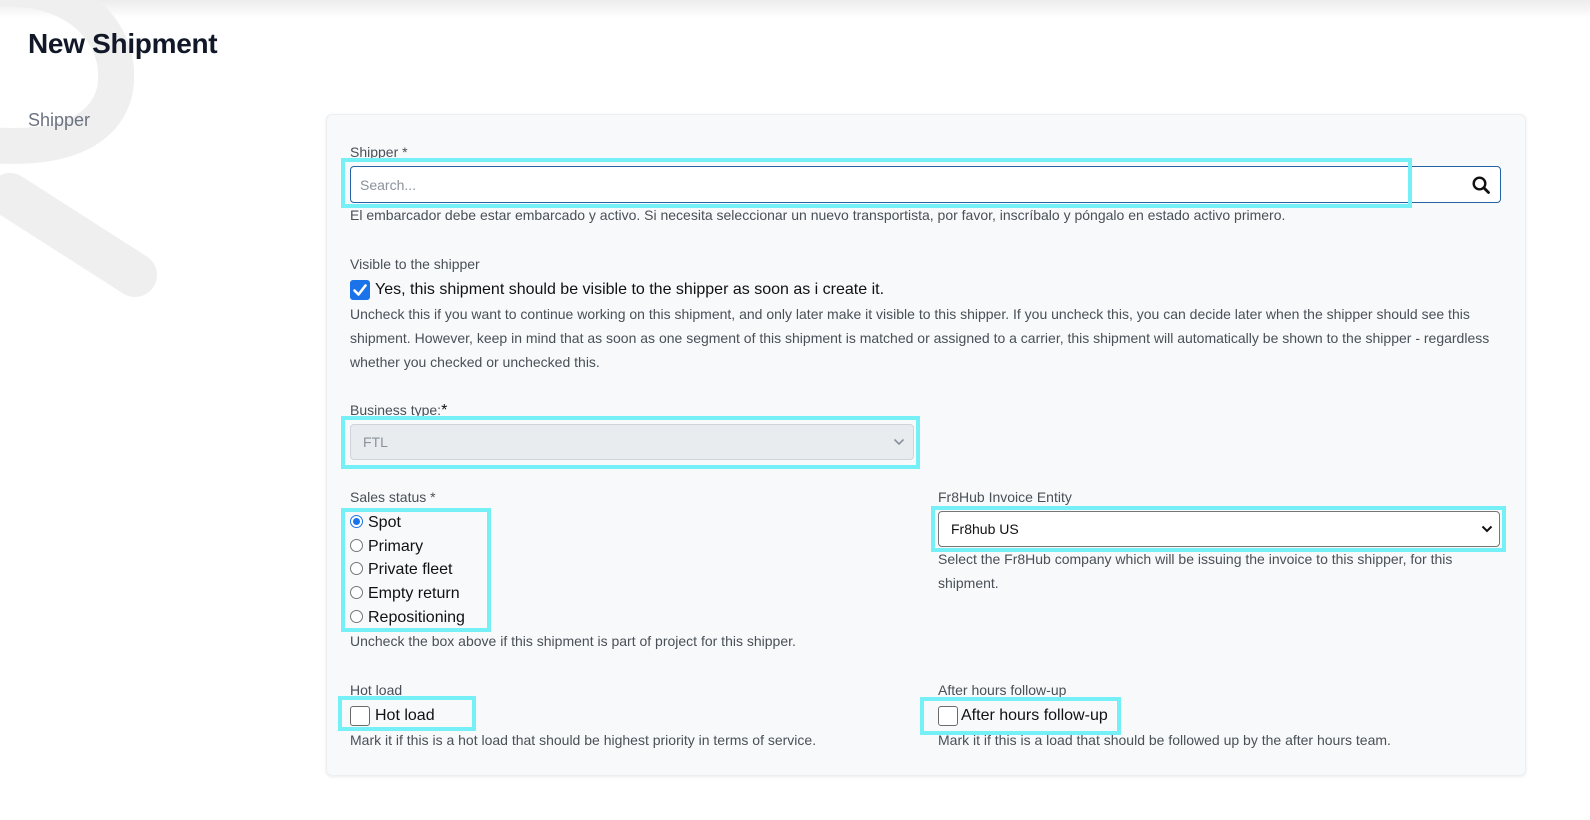 Image resolution: width=1590 pixels, height=820 pixels. I want to click on after-hours-label: After hours follow-up, so click(1002, 690).